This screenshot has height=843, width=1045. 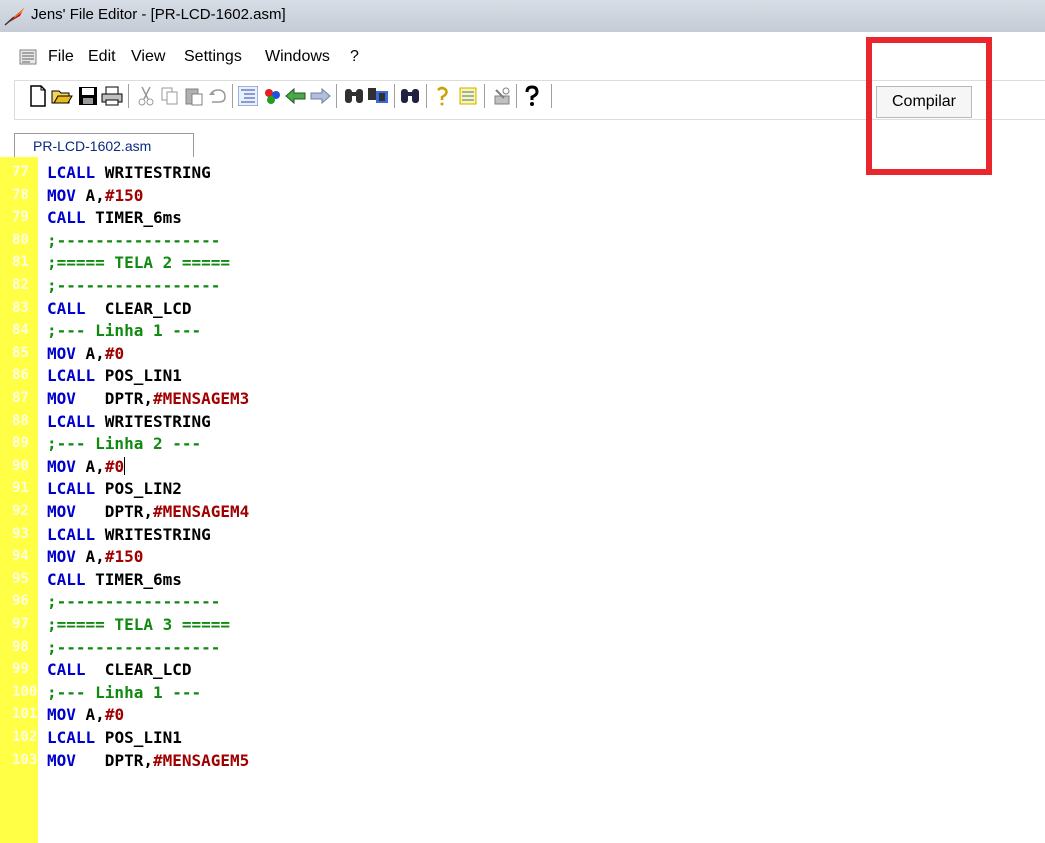 What do you see at coordinates (522, 376) in the screenshot?
I see `code-line: 86 LCALL POS_LIN1` at bounding box center [522, 376].